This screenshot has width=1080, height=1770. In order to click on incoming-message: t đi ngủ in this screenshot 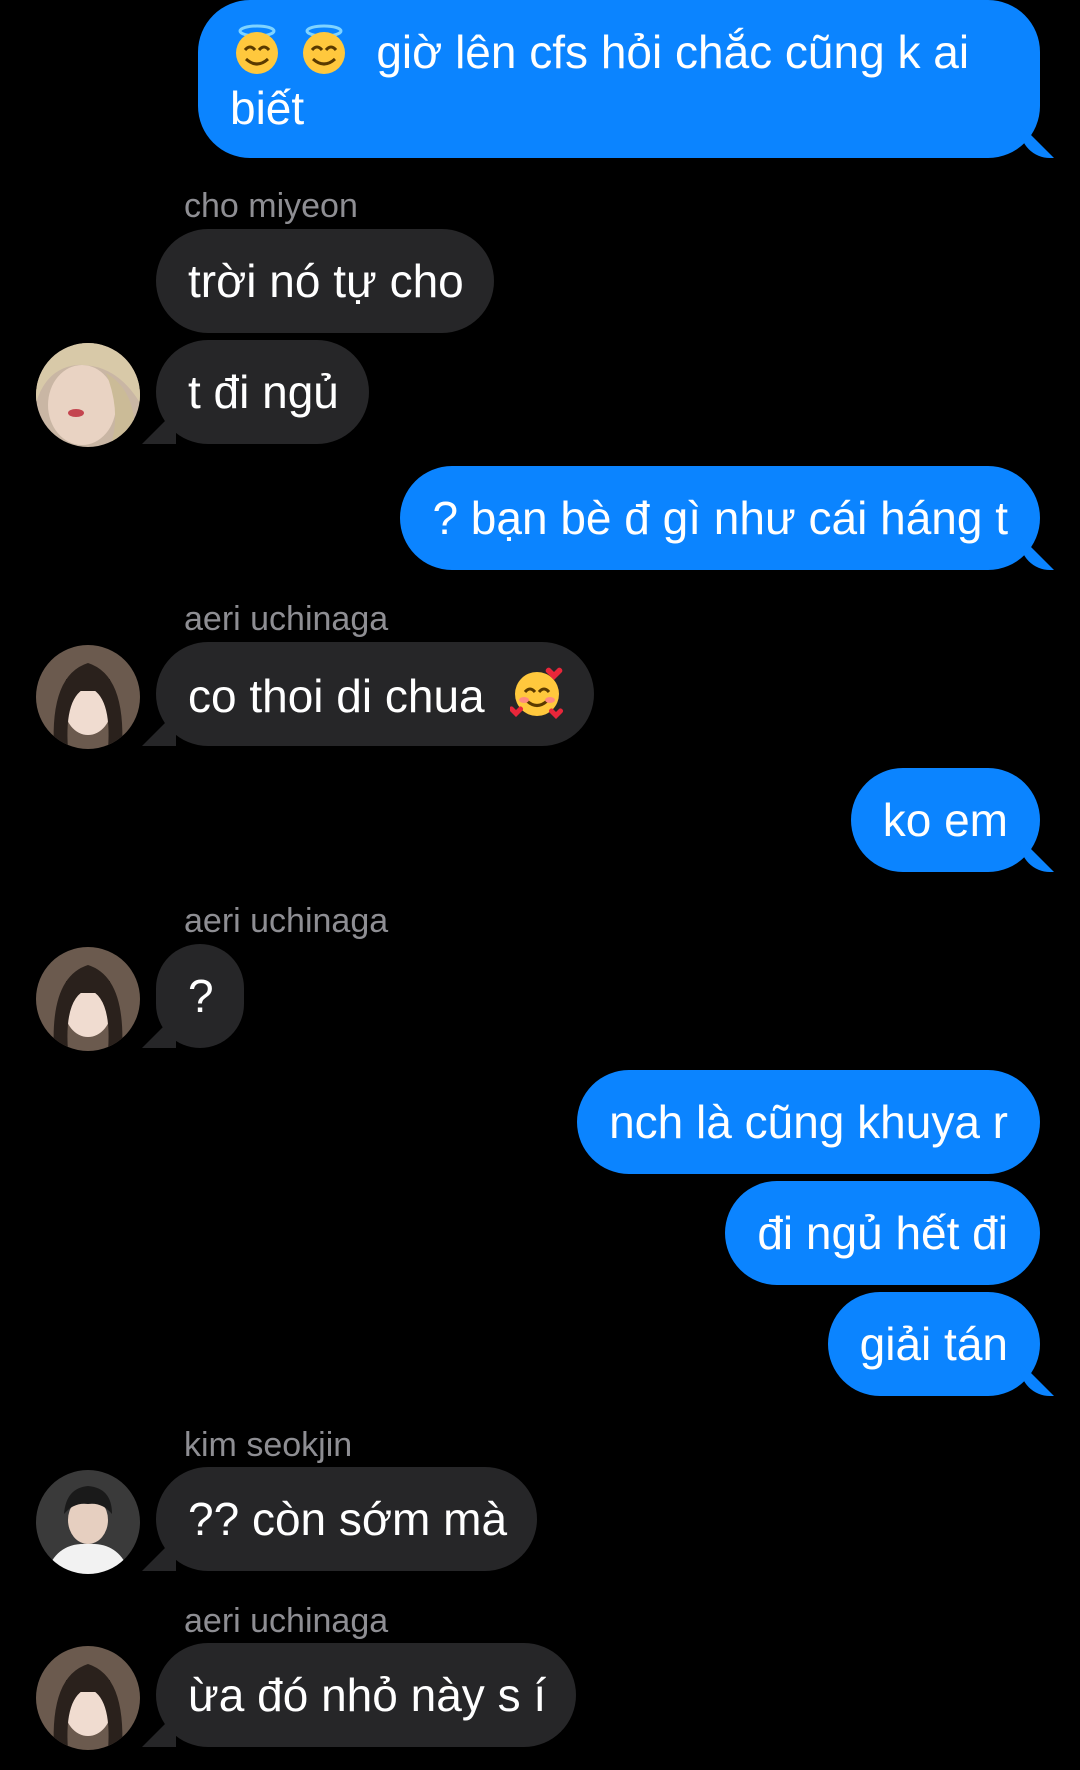, I will do `click(262, 392)`.